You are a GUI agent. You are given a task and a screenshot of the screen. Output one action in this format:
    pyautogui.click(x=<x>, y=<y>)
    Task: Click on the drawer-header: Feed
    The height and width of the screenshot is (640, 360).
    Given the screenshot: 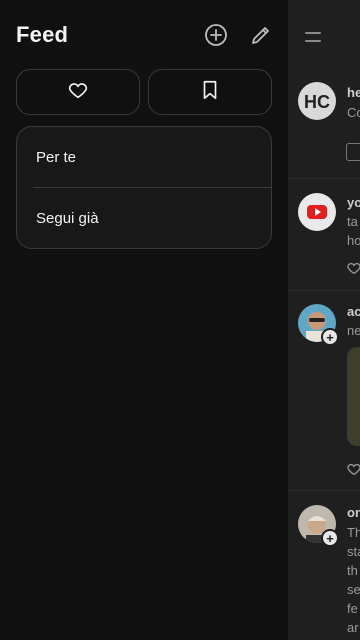 What is the action you would take?
    pyautogui.click(x=144, y=36)
    